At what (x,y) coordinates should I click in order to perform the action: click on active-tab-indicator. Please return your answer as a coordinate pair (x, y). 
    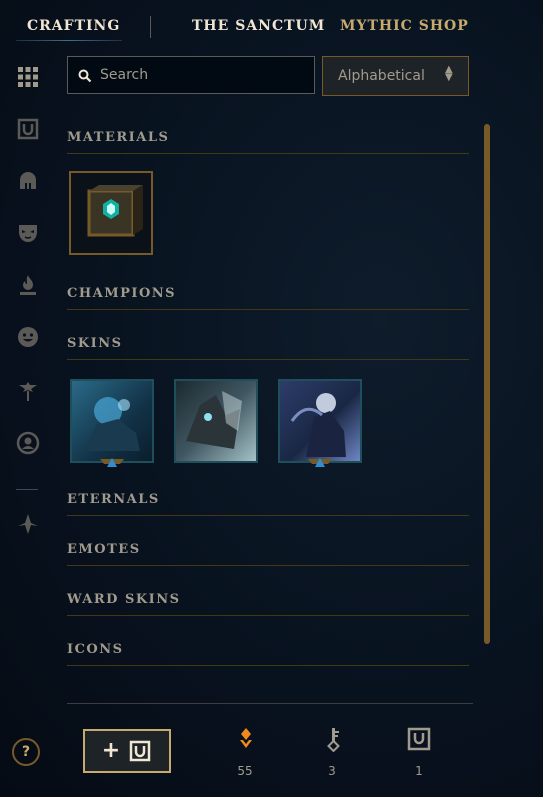
    Looking at the image, I should click on (69, 40).